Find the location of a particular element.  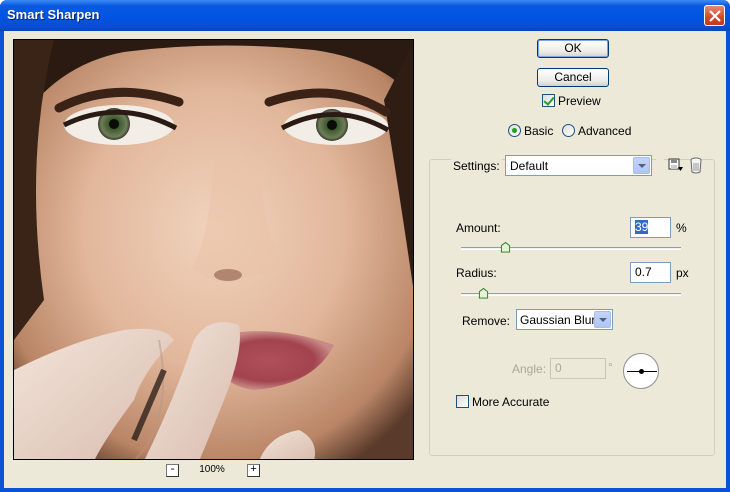

remove-dropdown: Gaussian Blur is located at coordinates (564, 319).